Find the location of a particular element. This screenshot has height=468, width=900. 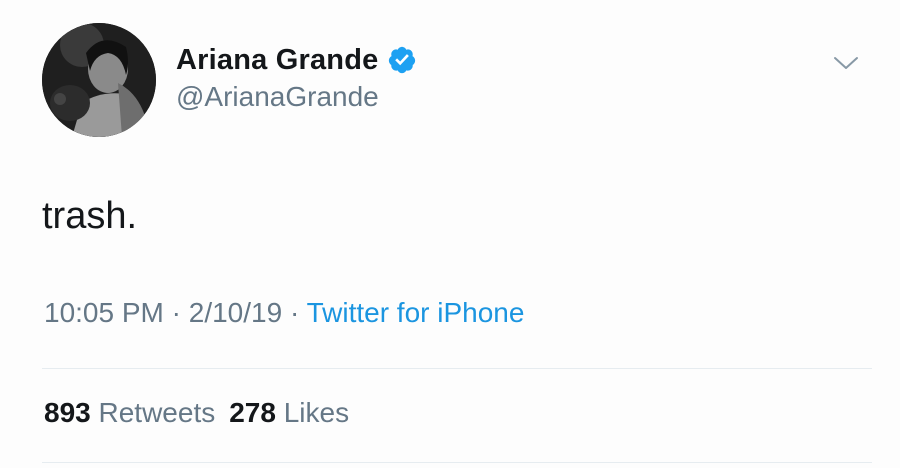

tweet-time: 10:05 PM is located at coordinates (104, 312).